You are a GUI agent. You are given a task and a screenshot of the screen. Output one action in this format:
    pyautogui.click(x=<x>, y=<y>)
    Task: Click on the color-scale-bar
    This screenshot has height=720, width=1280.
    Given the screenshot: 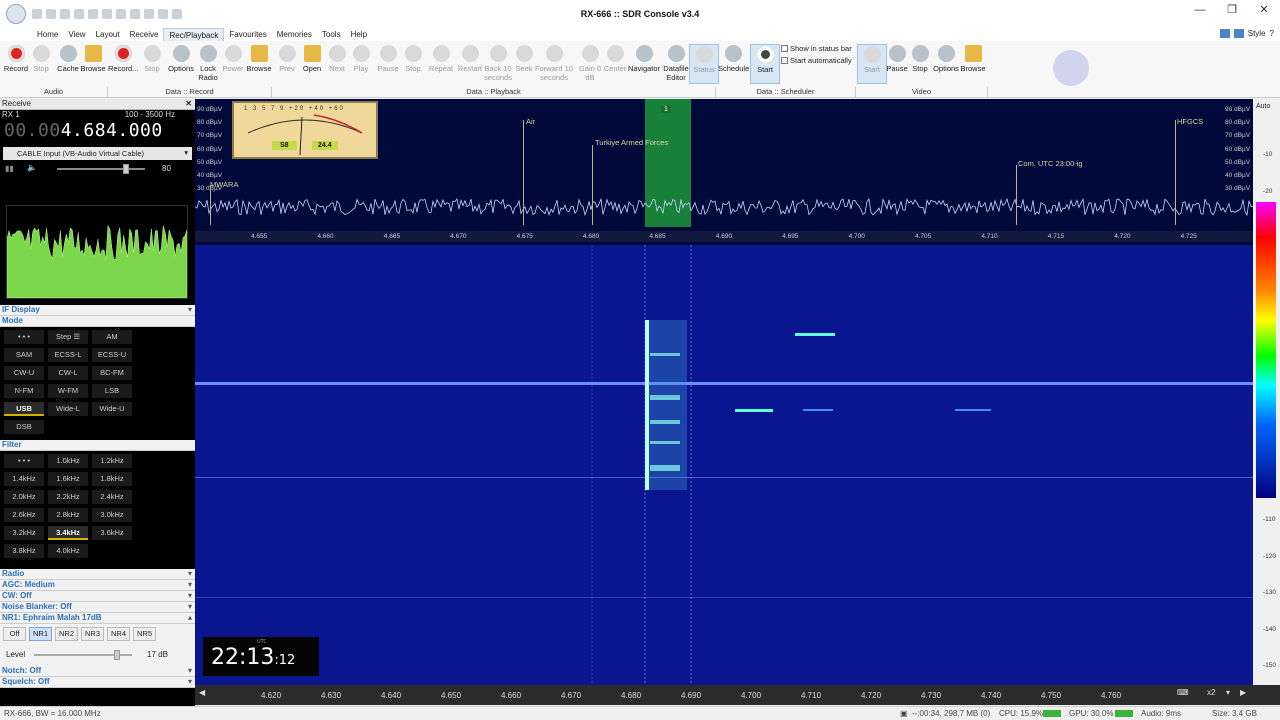 What is the action you would take?
    pyautogui.click(x=1266, y=350)
    